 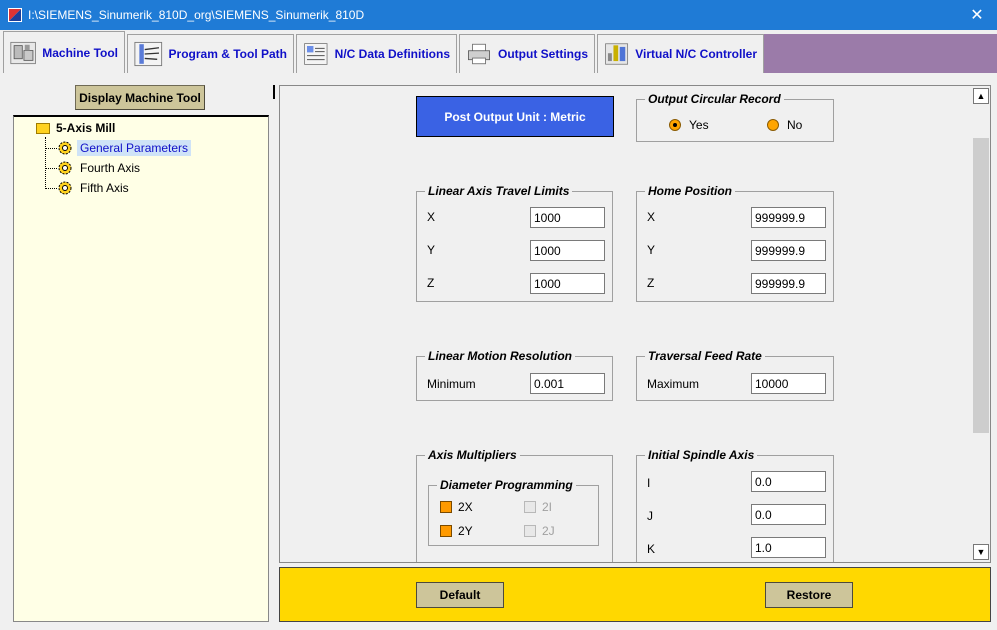 I want to click on tab-label: Virtual N/C Controller, so click(x=696, y=54).